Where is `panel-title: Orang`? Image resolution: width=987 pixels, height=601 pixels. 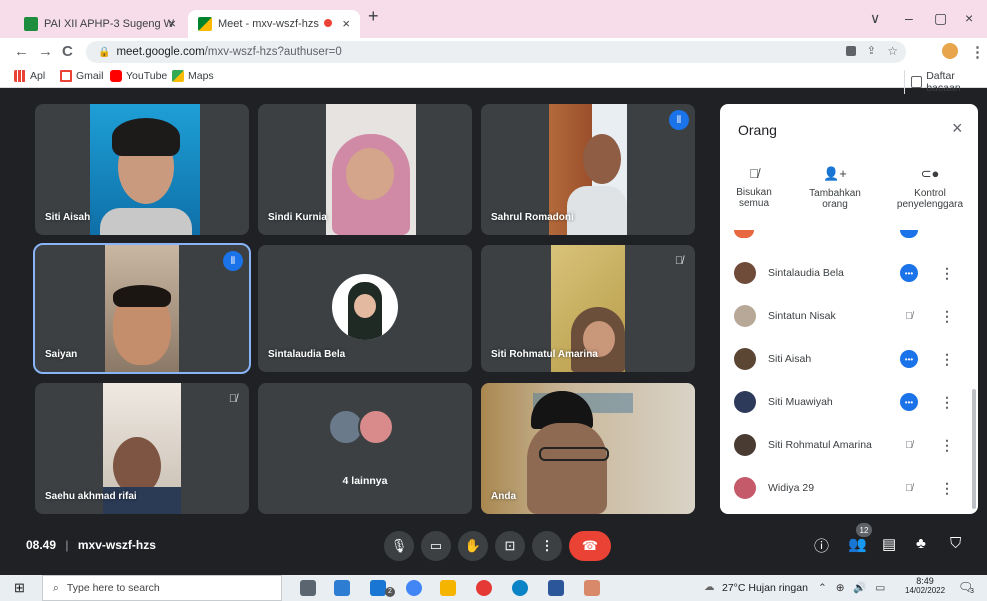 panel-title: Orang is located at coordinates (757, 130).